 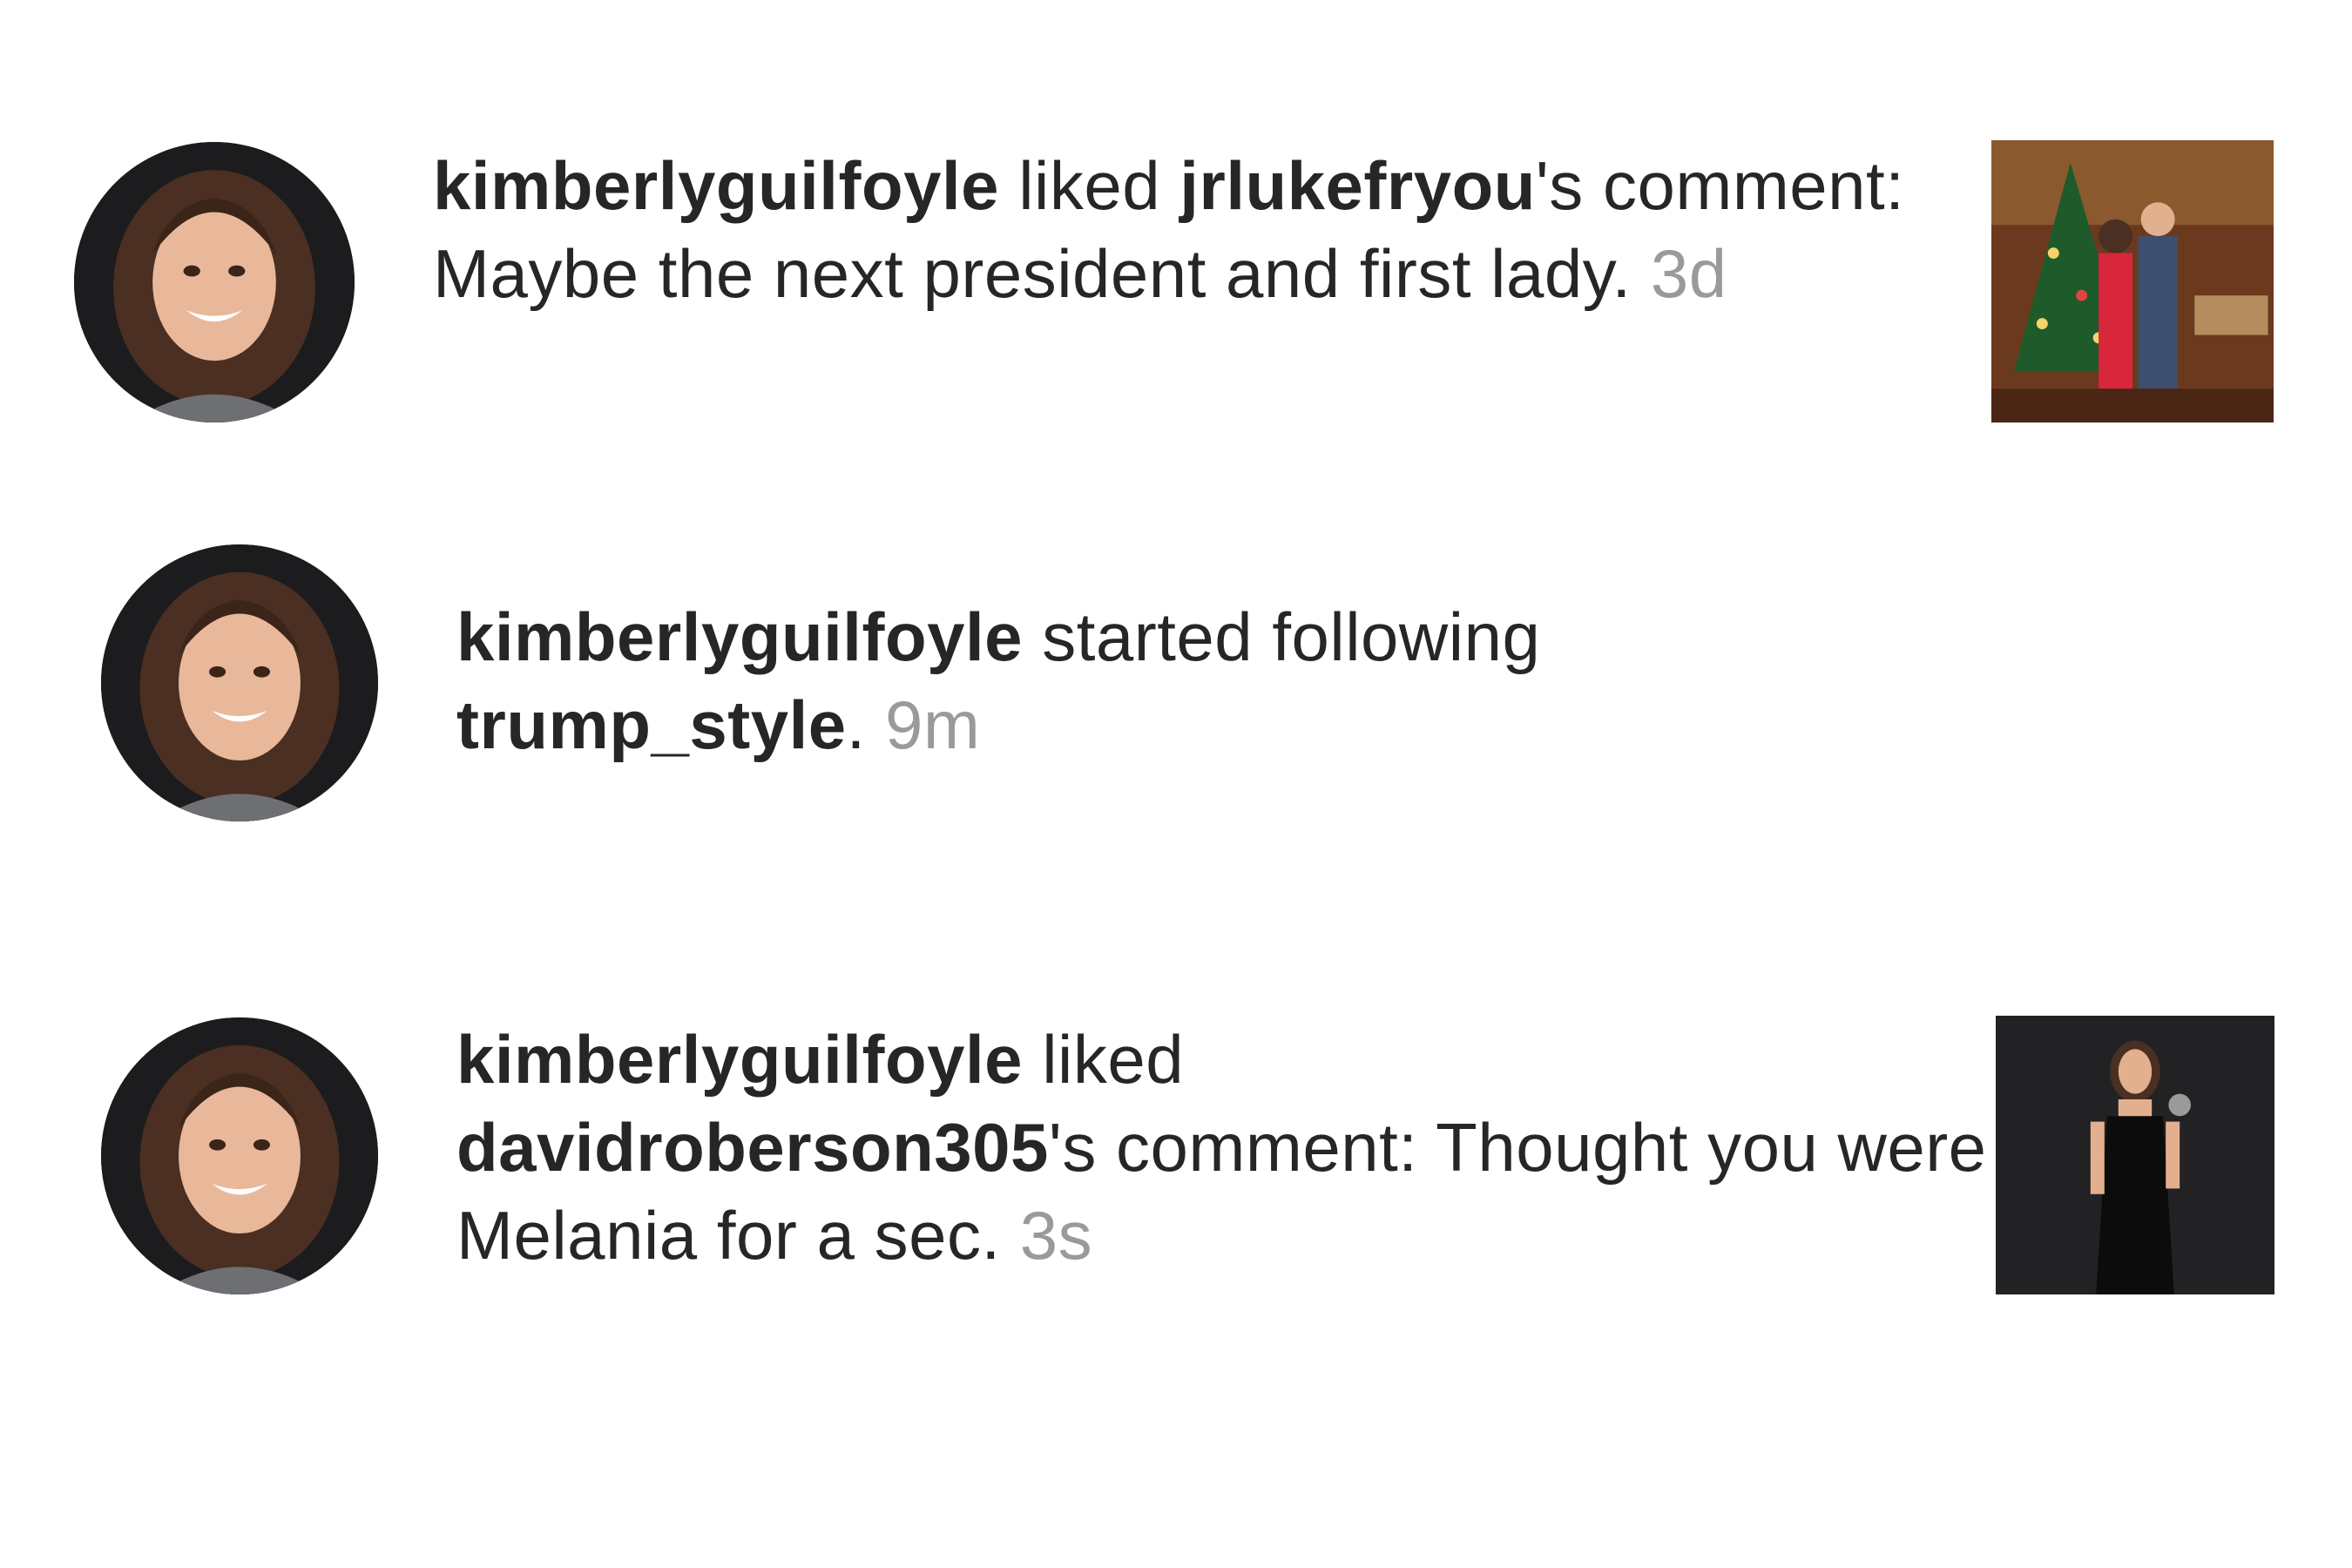 What do you see at coordinates (1282, 636) in the screenshot?
I see `action-text: started following` at bounding box center [1282, 636].